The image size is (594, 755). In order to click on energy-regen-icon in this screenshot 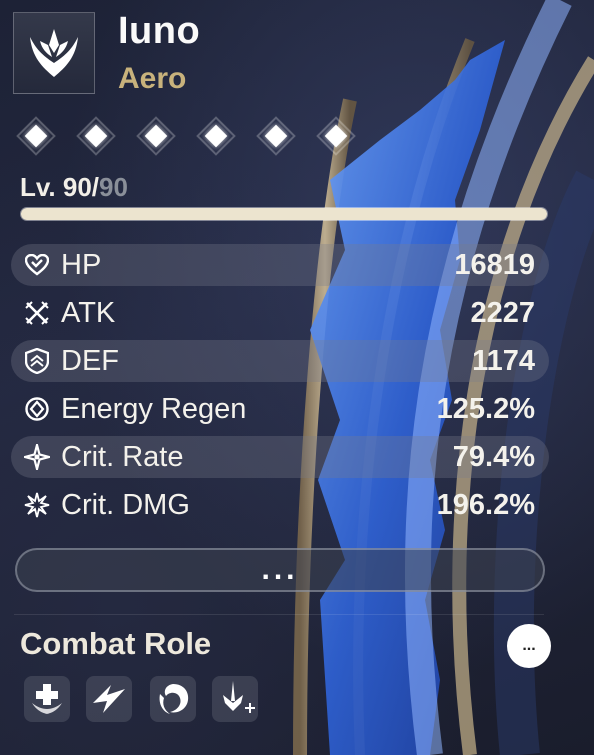, I will do `click(37, 409)`.